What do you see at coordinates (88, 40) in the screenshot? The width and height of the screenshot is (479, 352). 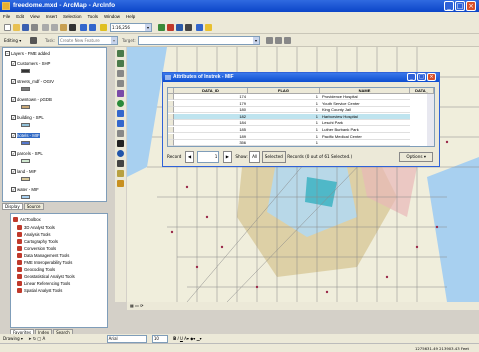 I see `task-combo: Create New Feature ▾` at bounding box center [88, 40].